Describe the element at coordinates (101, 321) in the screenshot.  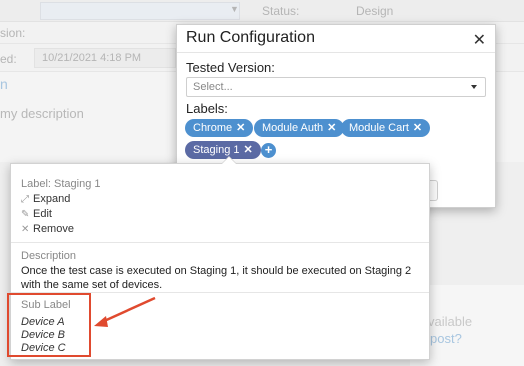
I see `annotation-arrow-head` at that location.